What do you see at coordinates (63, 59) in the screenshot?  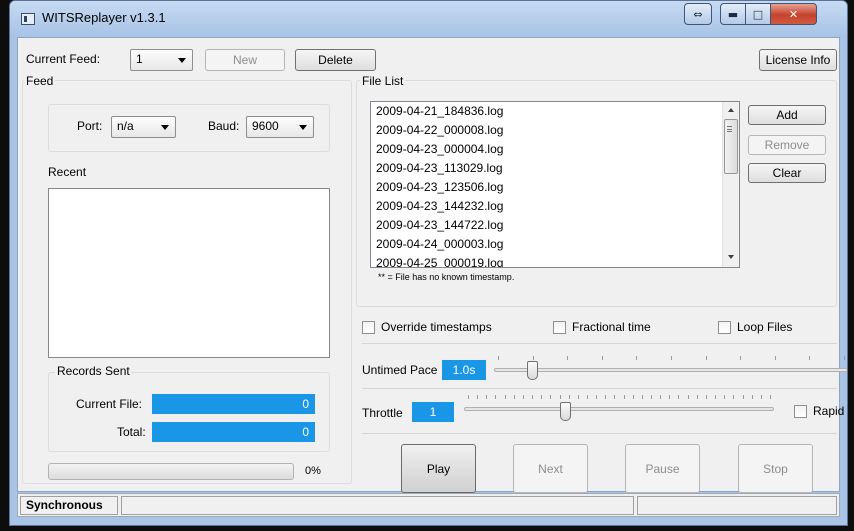 I see `current-feed-label: Current Feed:` at bounding box center [63, 59].